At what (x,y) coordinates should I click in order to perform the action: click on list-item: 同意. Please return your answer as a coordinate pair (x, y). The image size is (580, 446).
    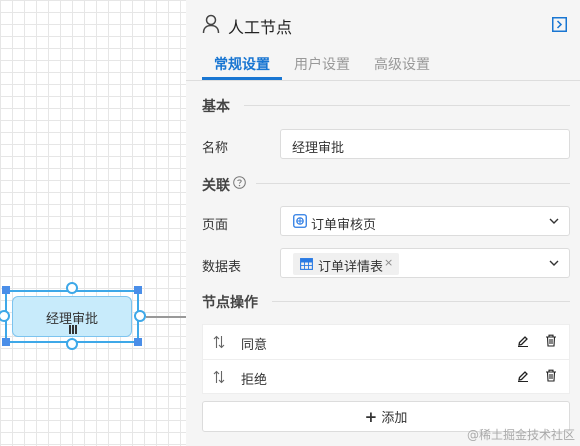
    Looking at the image, I should click on (386, 342).